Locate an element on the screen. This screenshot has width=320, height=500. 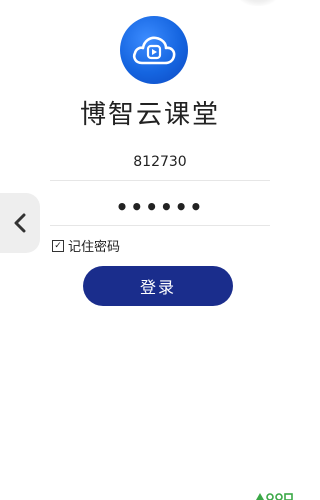
login-button-label: 登录 is located at coordinates (157, 287).